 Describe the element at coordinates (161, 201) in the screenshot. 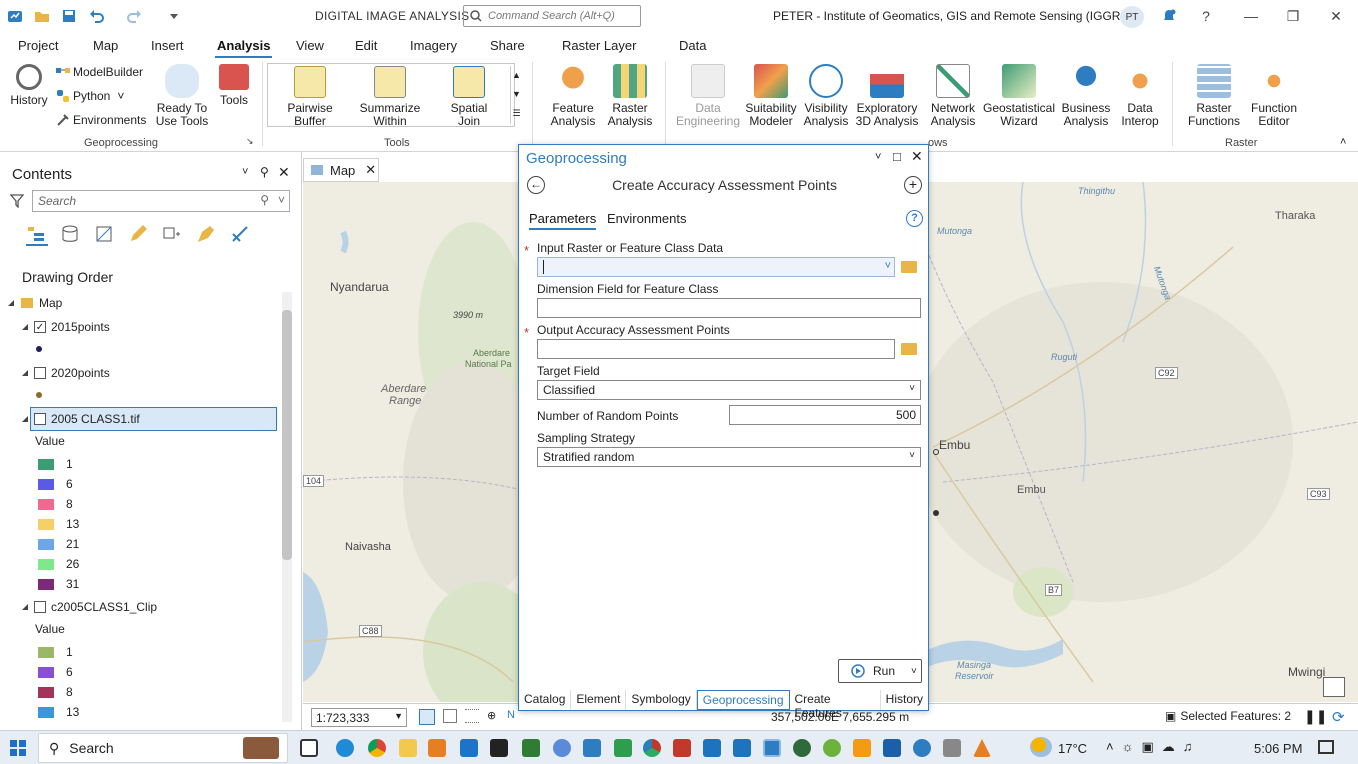

I see `contents-search-input: Search ⚲ ˅` at that location.